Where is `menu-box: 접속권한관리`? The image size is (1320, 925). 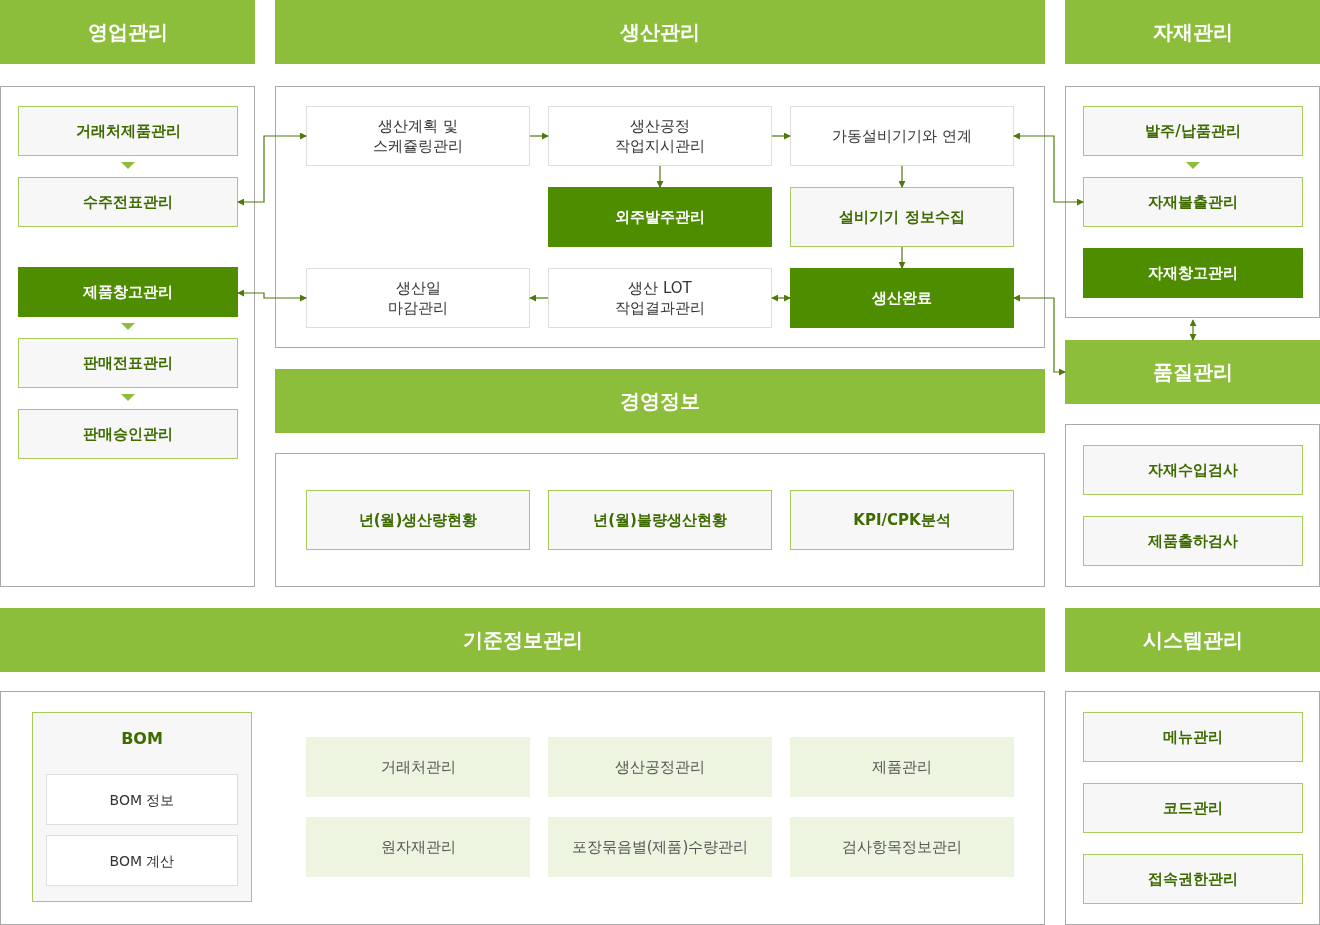
menu-box: 접속권한관리 is located at coordinates (1193, 879).